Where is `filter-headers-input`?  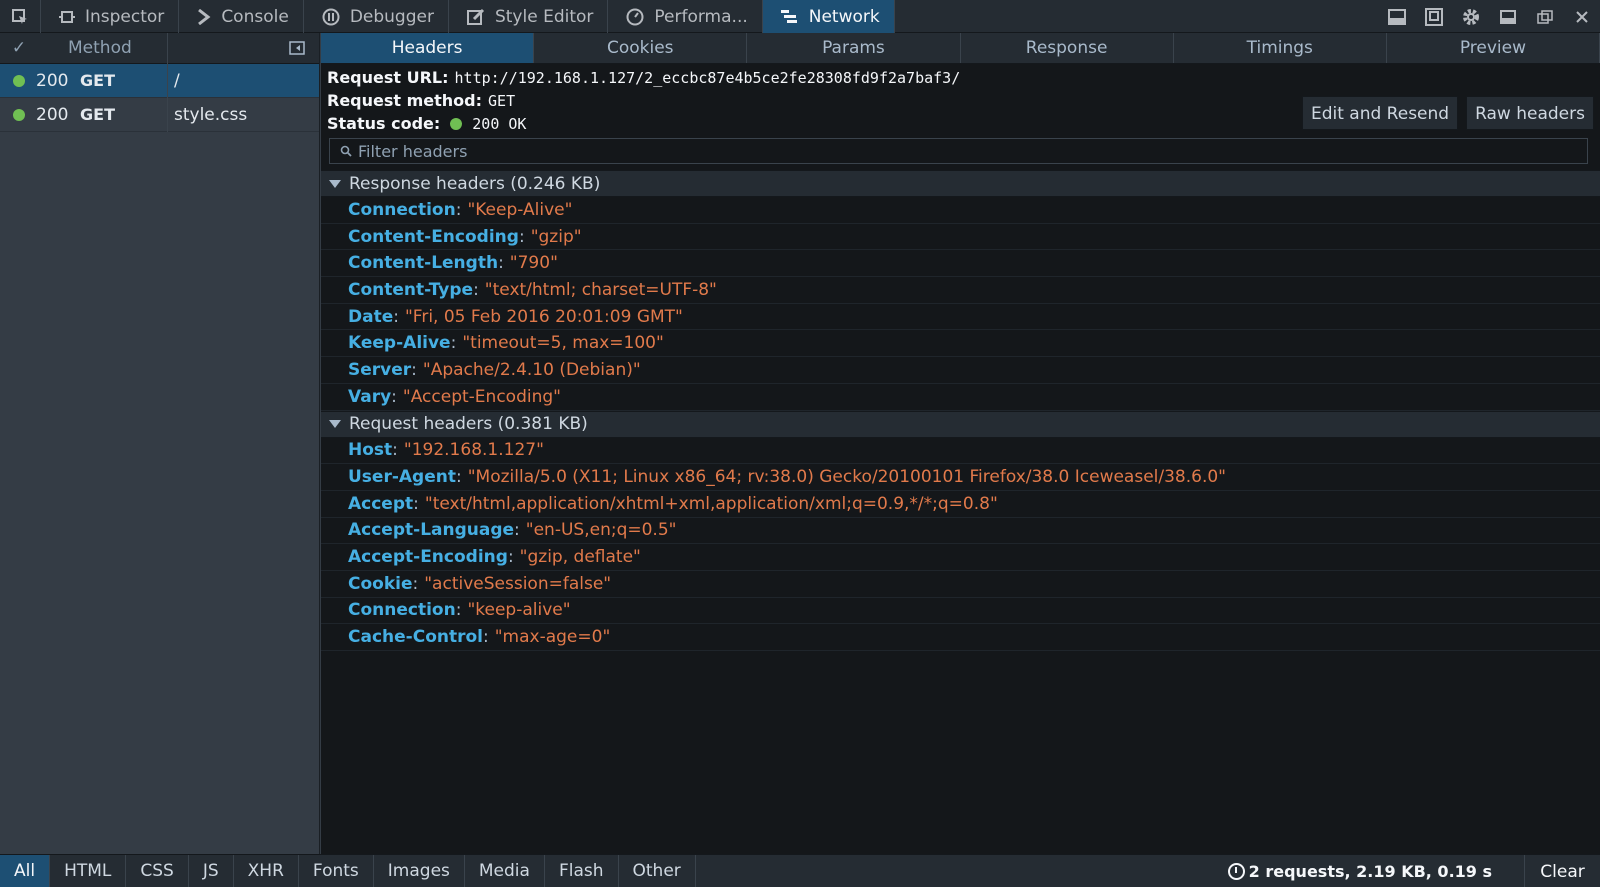
filter-headers-input is located at coordinates (958, 151).